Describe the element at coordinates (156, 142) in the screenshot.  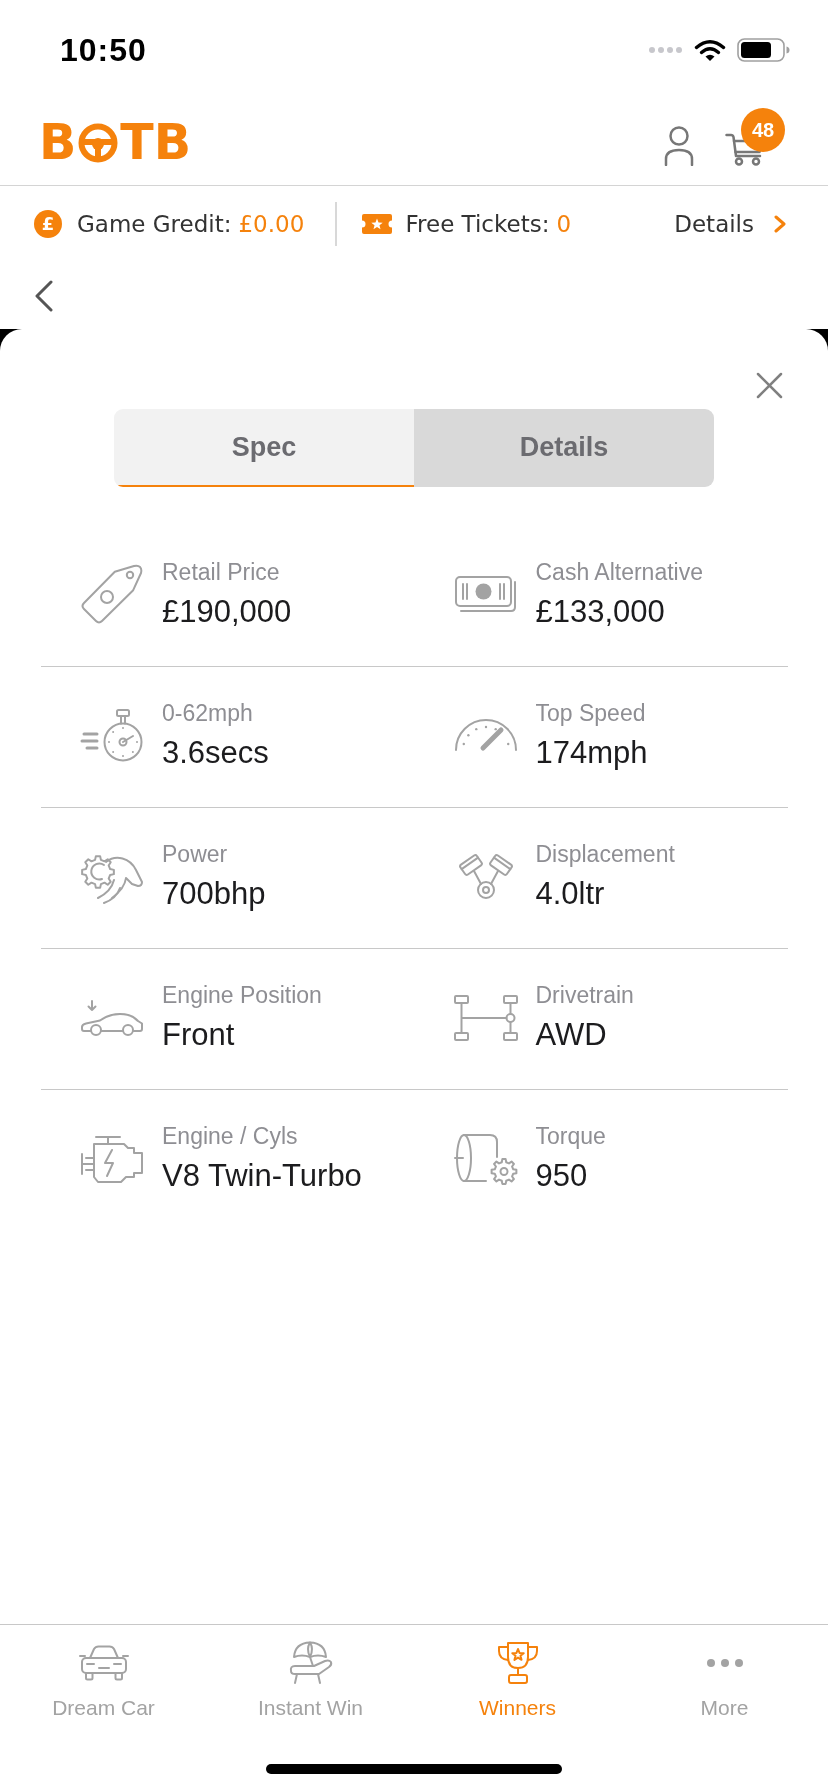
I see `logo-text: TB` at that location.